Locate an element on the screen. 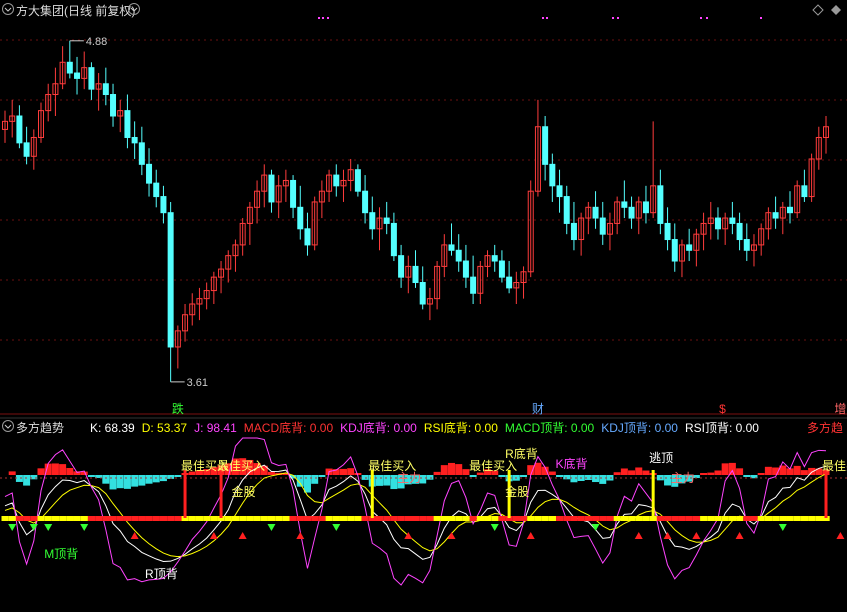  indicator-label: M顶背 is located at coordinates (61, 554).